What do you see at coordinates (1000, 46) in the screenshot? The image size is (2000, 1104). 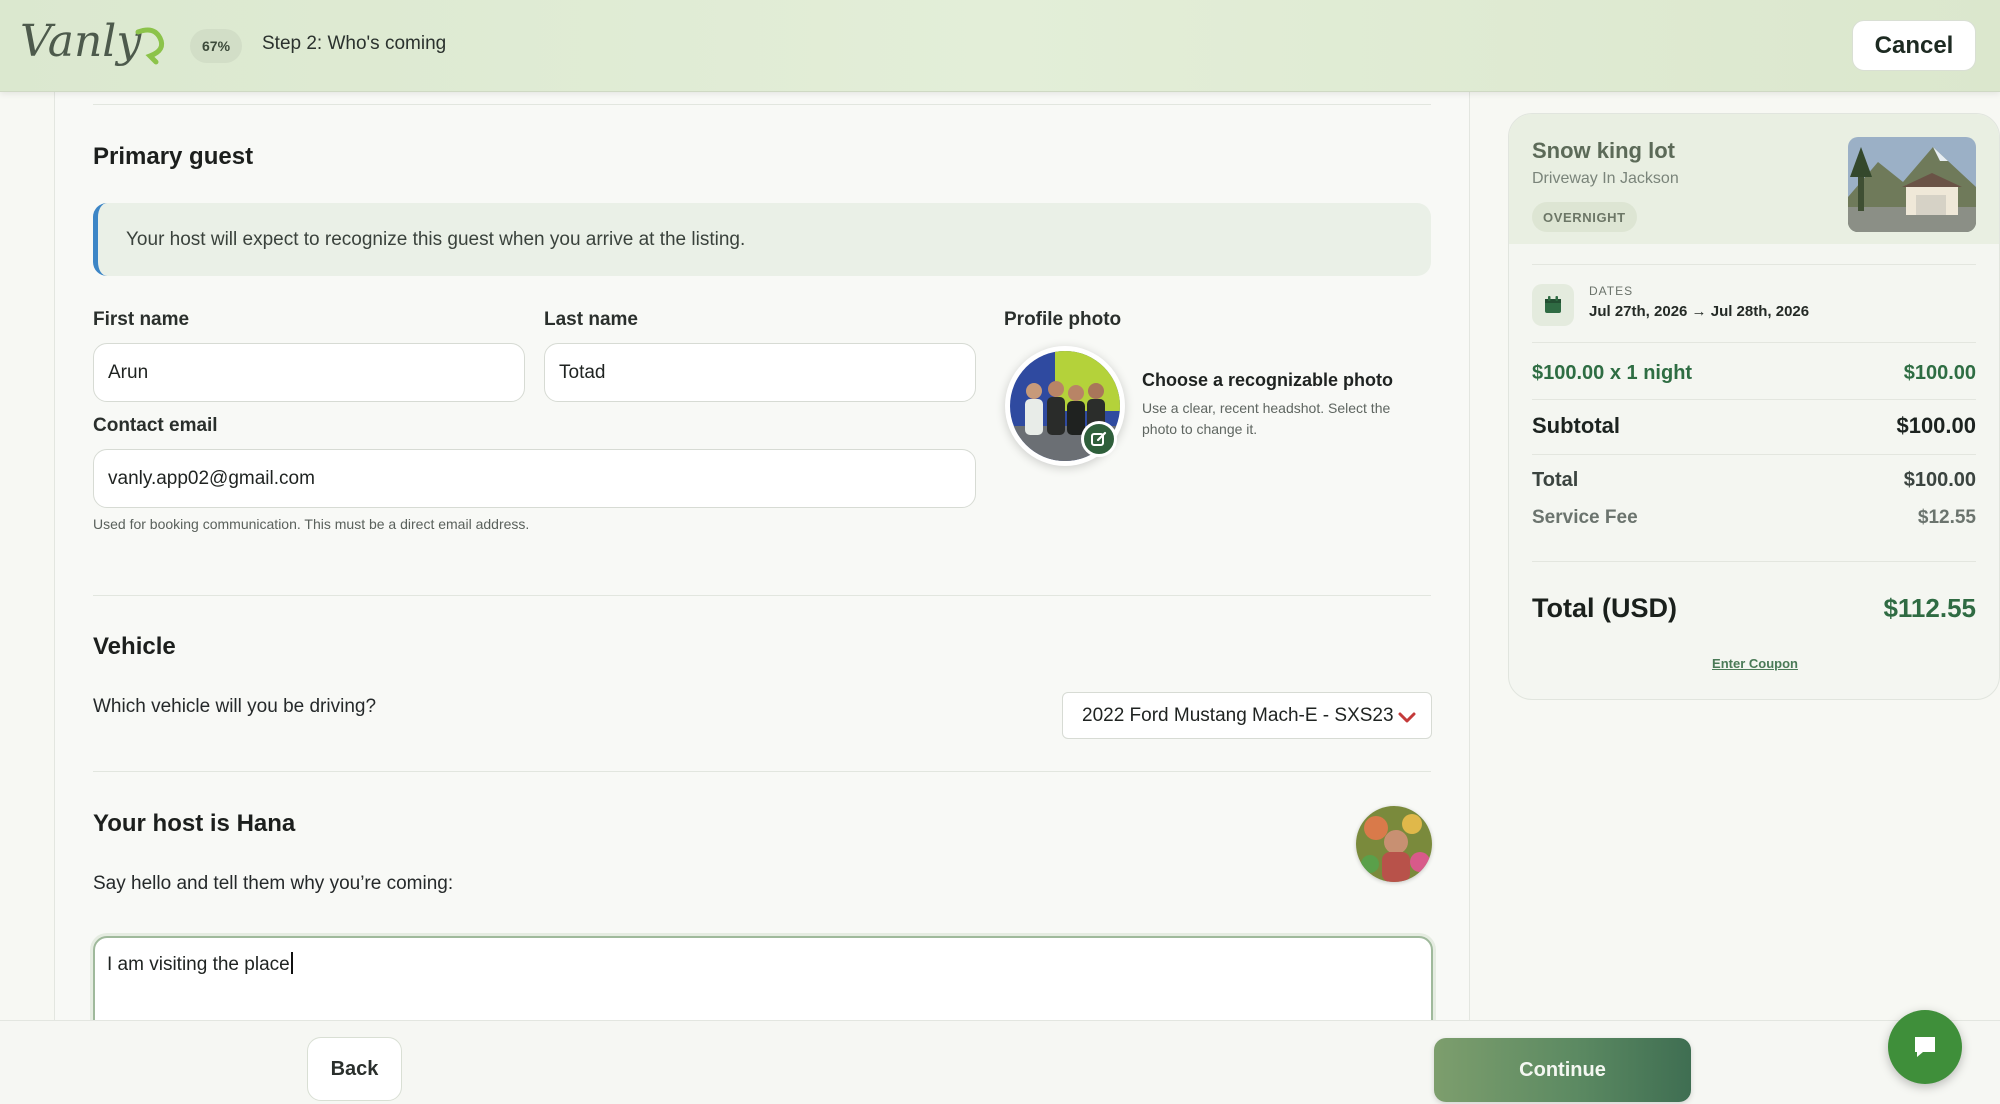 I see `top-header: Vanly 67% Step 2: Who's coming Cancel` at bounding box center [1000, 46].